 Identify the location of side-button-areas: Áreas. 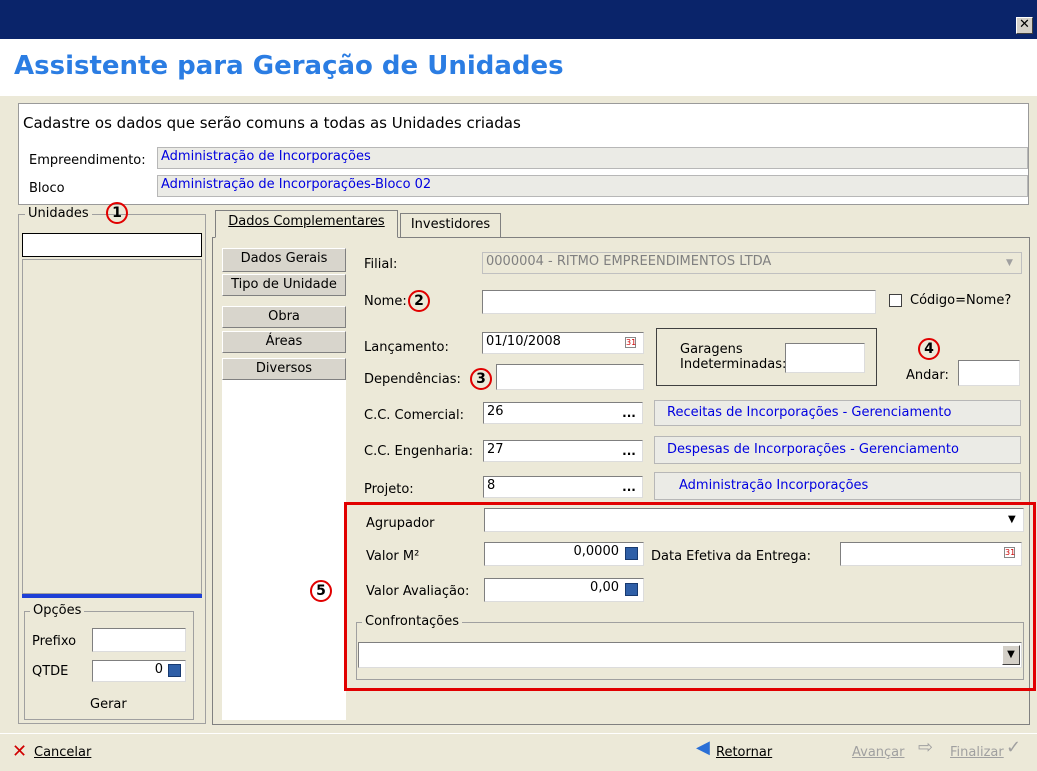
(284, 342).